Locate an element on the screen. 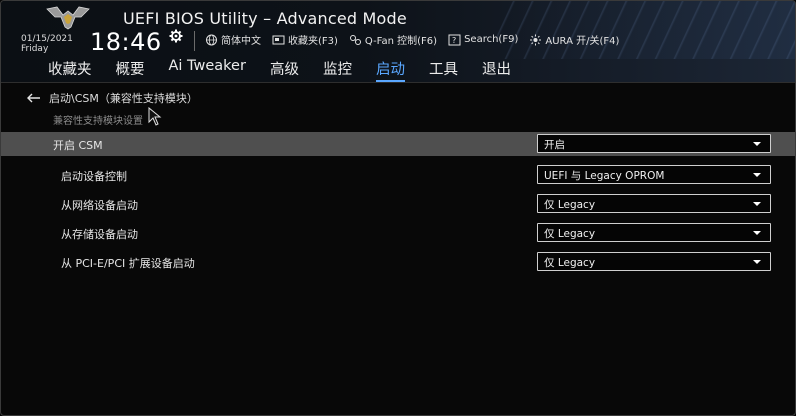 This screenshot has height=416, width=796. gear-icon is located at coordinates (176, 36).